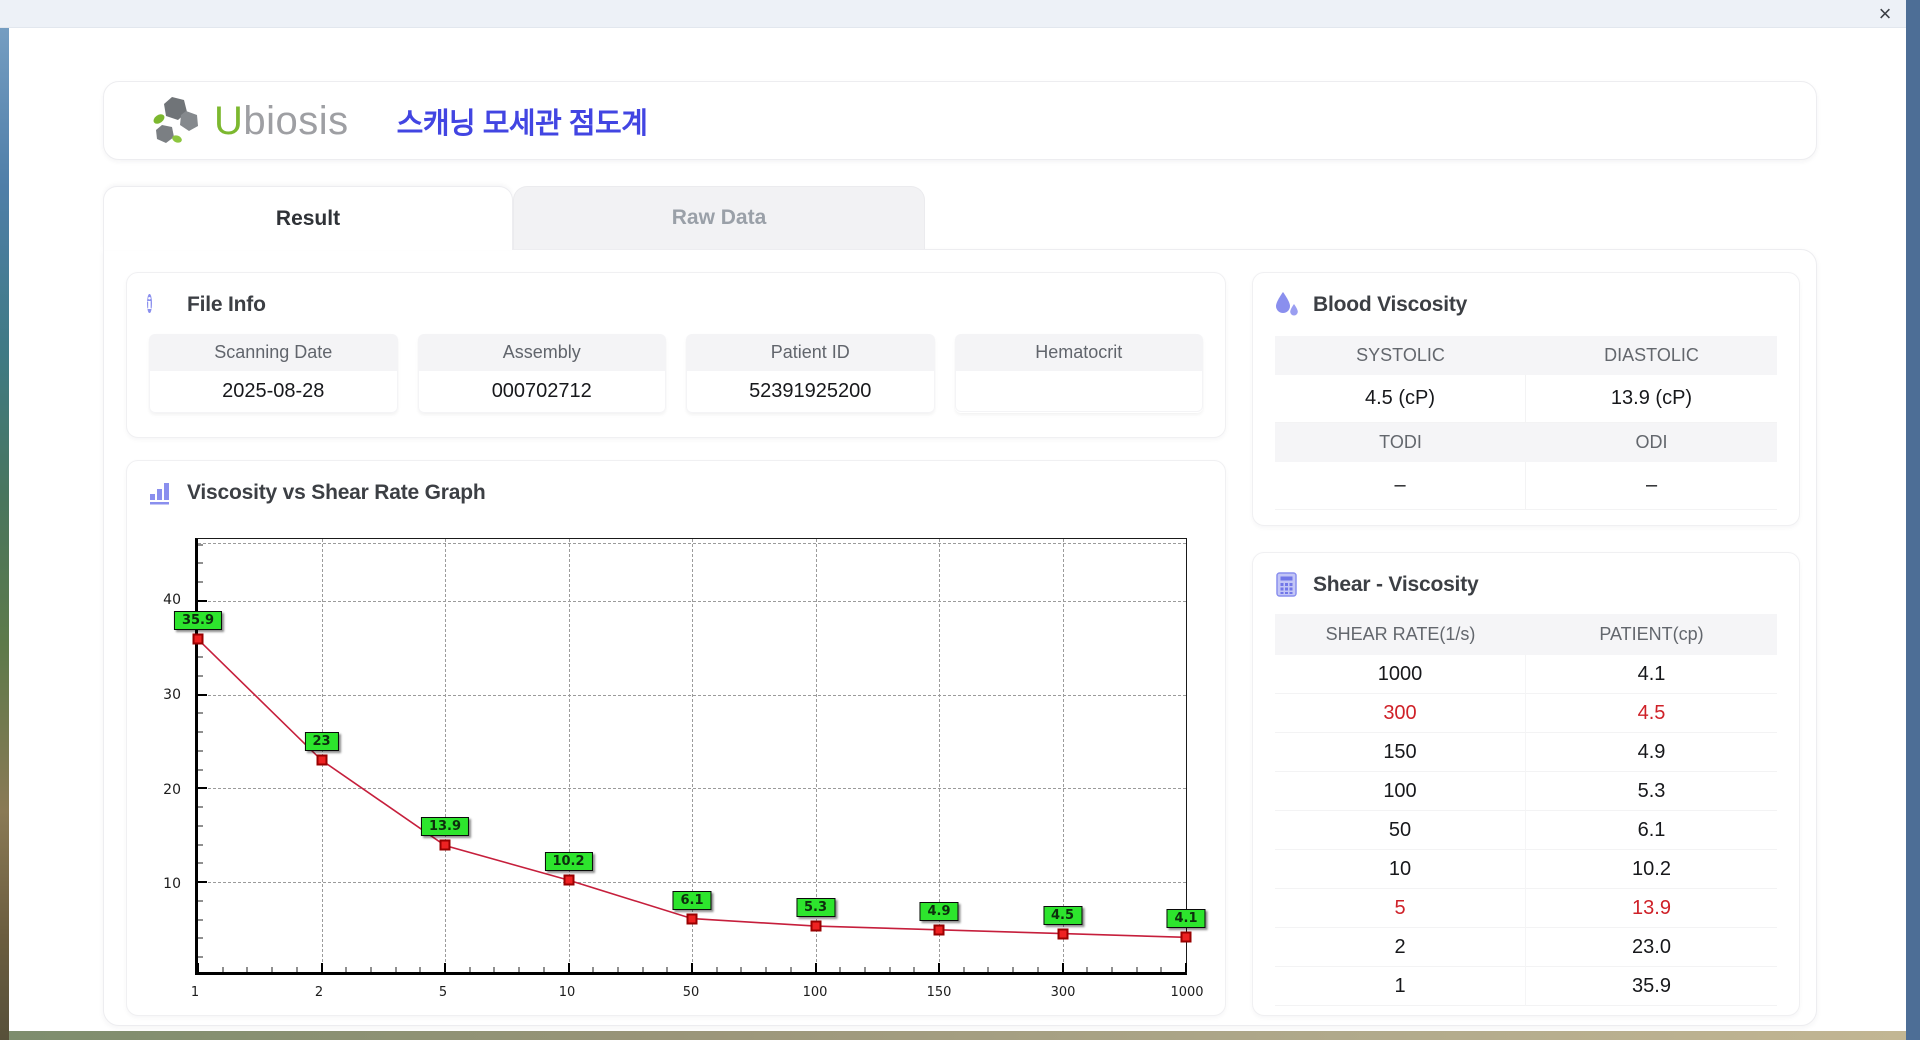 The height and width of the screenshot is (1040, 1920). I want to click on close-icon: ×, so click(1885, 14).